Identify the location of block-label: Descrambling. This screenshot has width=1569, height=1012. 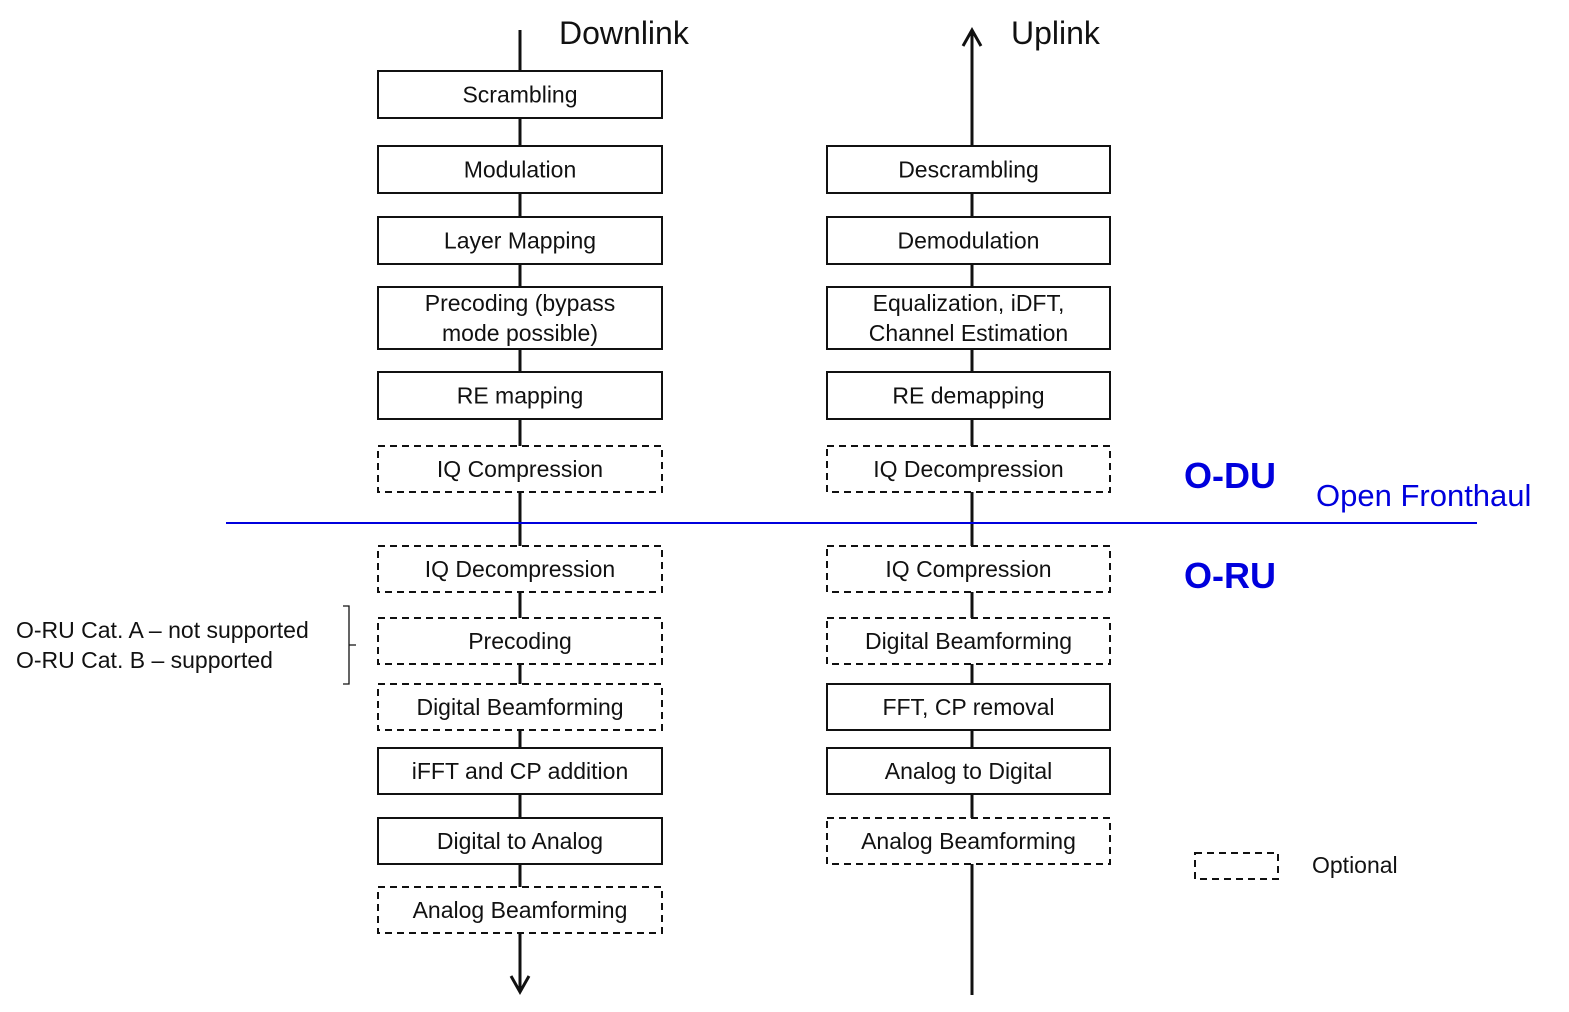
(968, 170).